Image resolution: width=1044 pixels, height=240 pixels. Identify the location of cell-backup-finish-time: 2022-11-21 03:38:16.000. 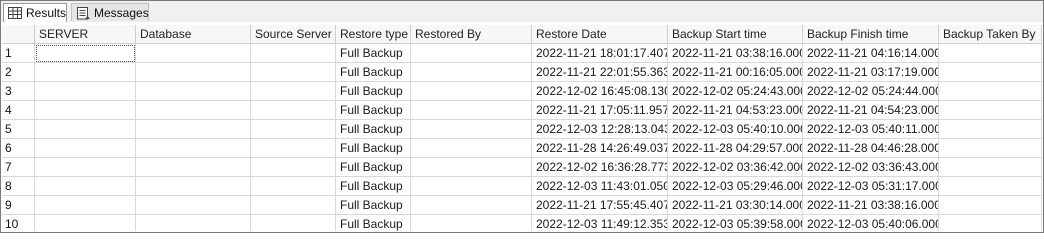
(871, 205).